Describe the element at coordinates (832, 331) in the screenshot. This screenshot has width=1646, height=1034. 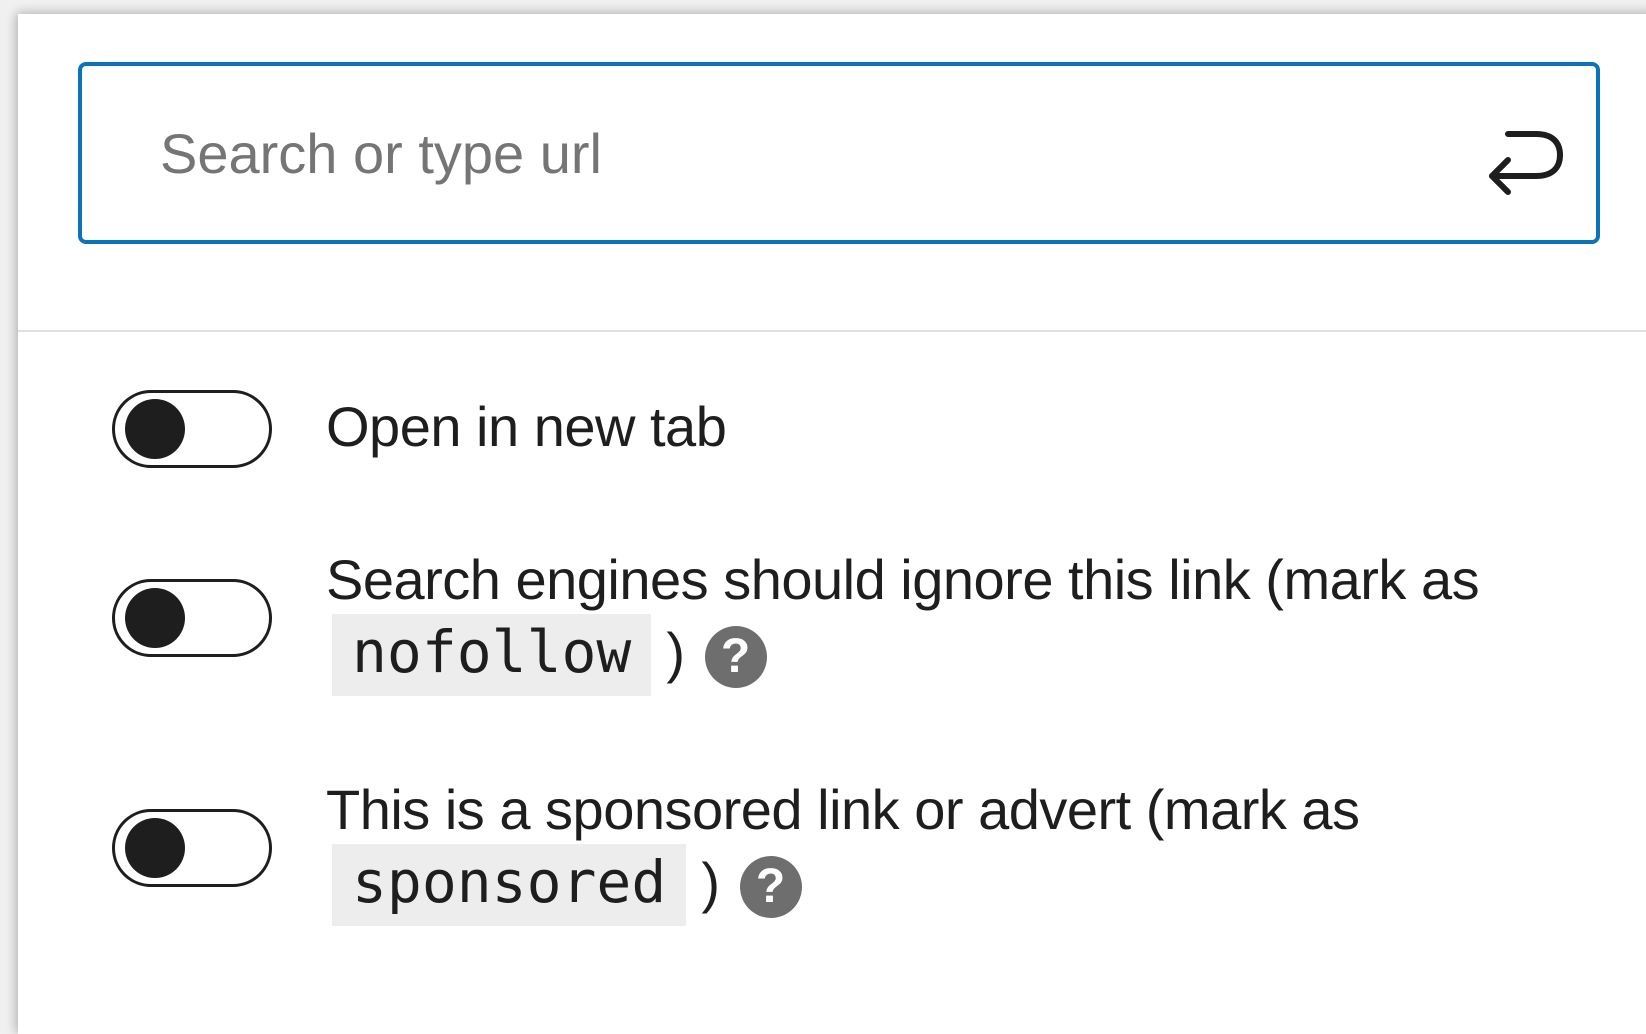
I see `section-divider` at that location.